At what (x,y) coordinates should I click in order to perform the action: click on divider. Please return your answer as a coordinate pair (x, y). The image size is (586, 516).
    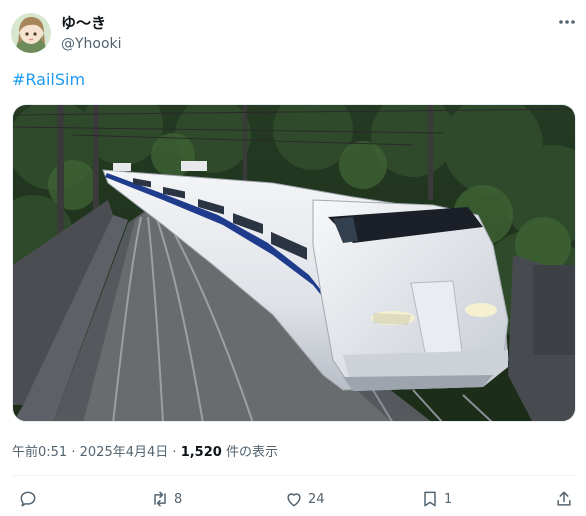
    Looking at the image, I should click on (294, 475).